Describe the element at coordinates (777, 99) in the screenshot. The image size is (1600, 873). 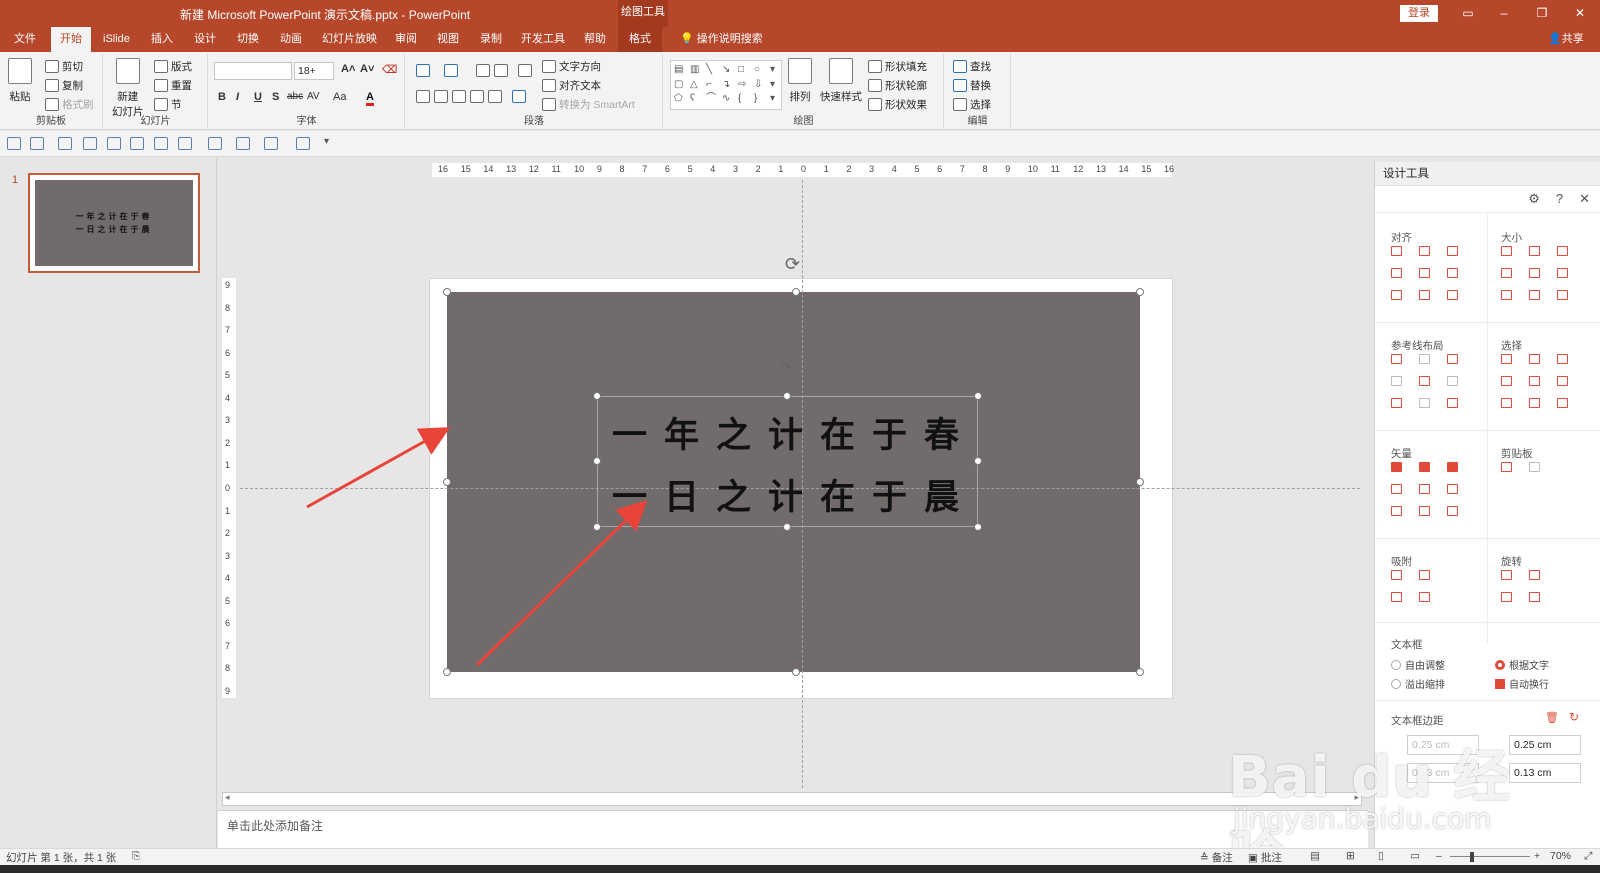
I see `expand-shapes-icon: ▾` at that location.